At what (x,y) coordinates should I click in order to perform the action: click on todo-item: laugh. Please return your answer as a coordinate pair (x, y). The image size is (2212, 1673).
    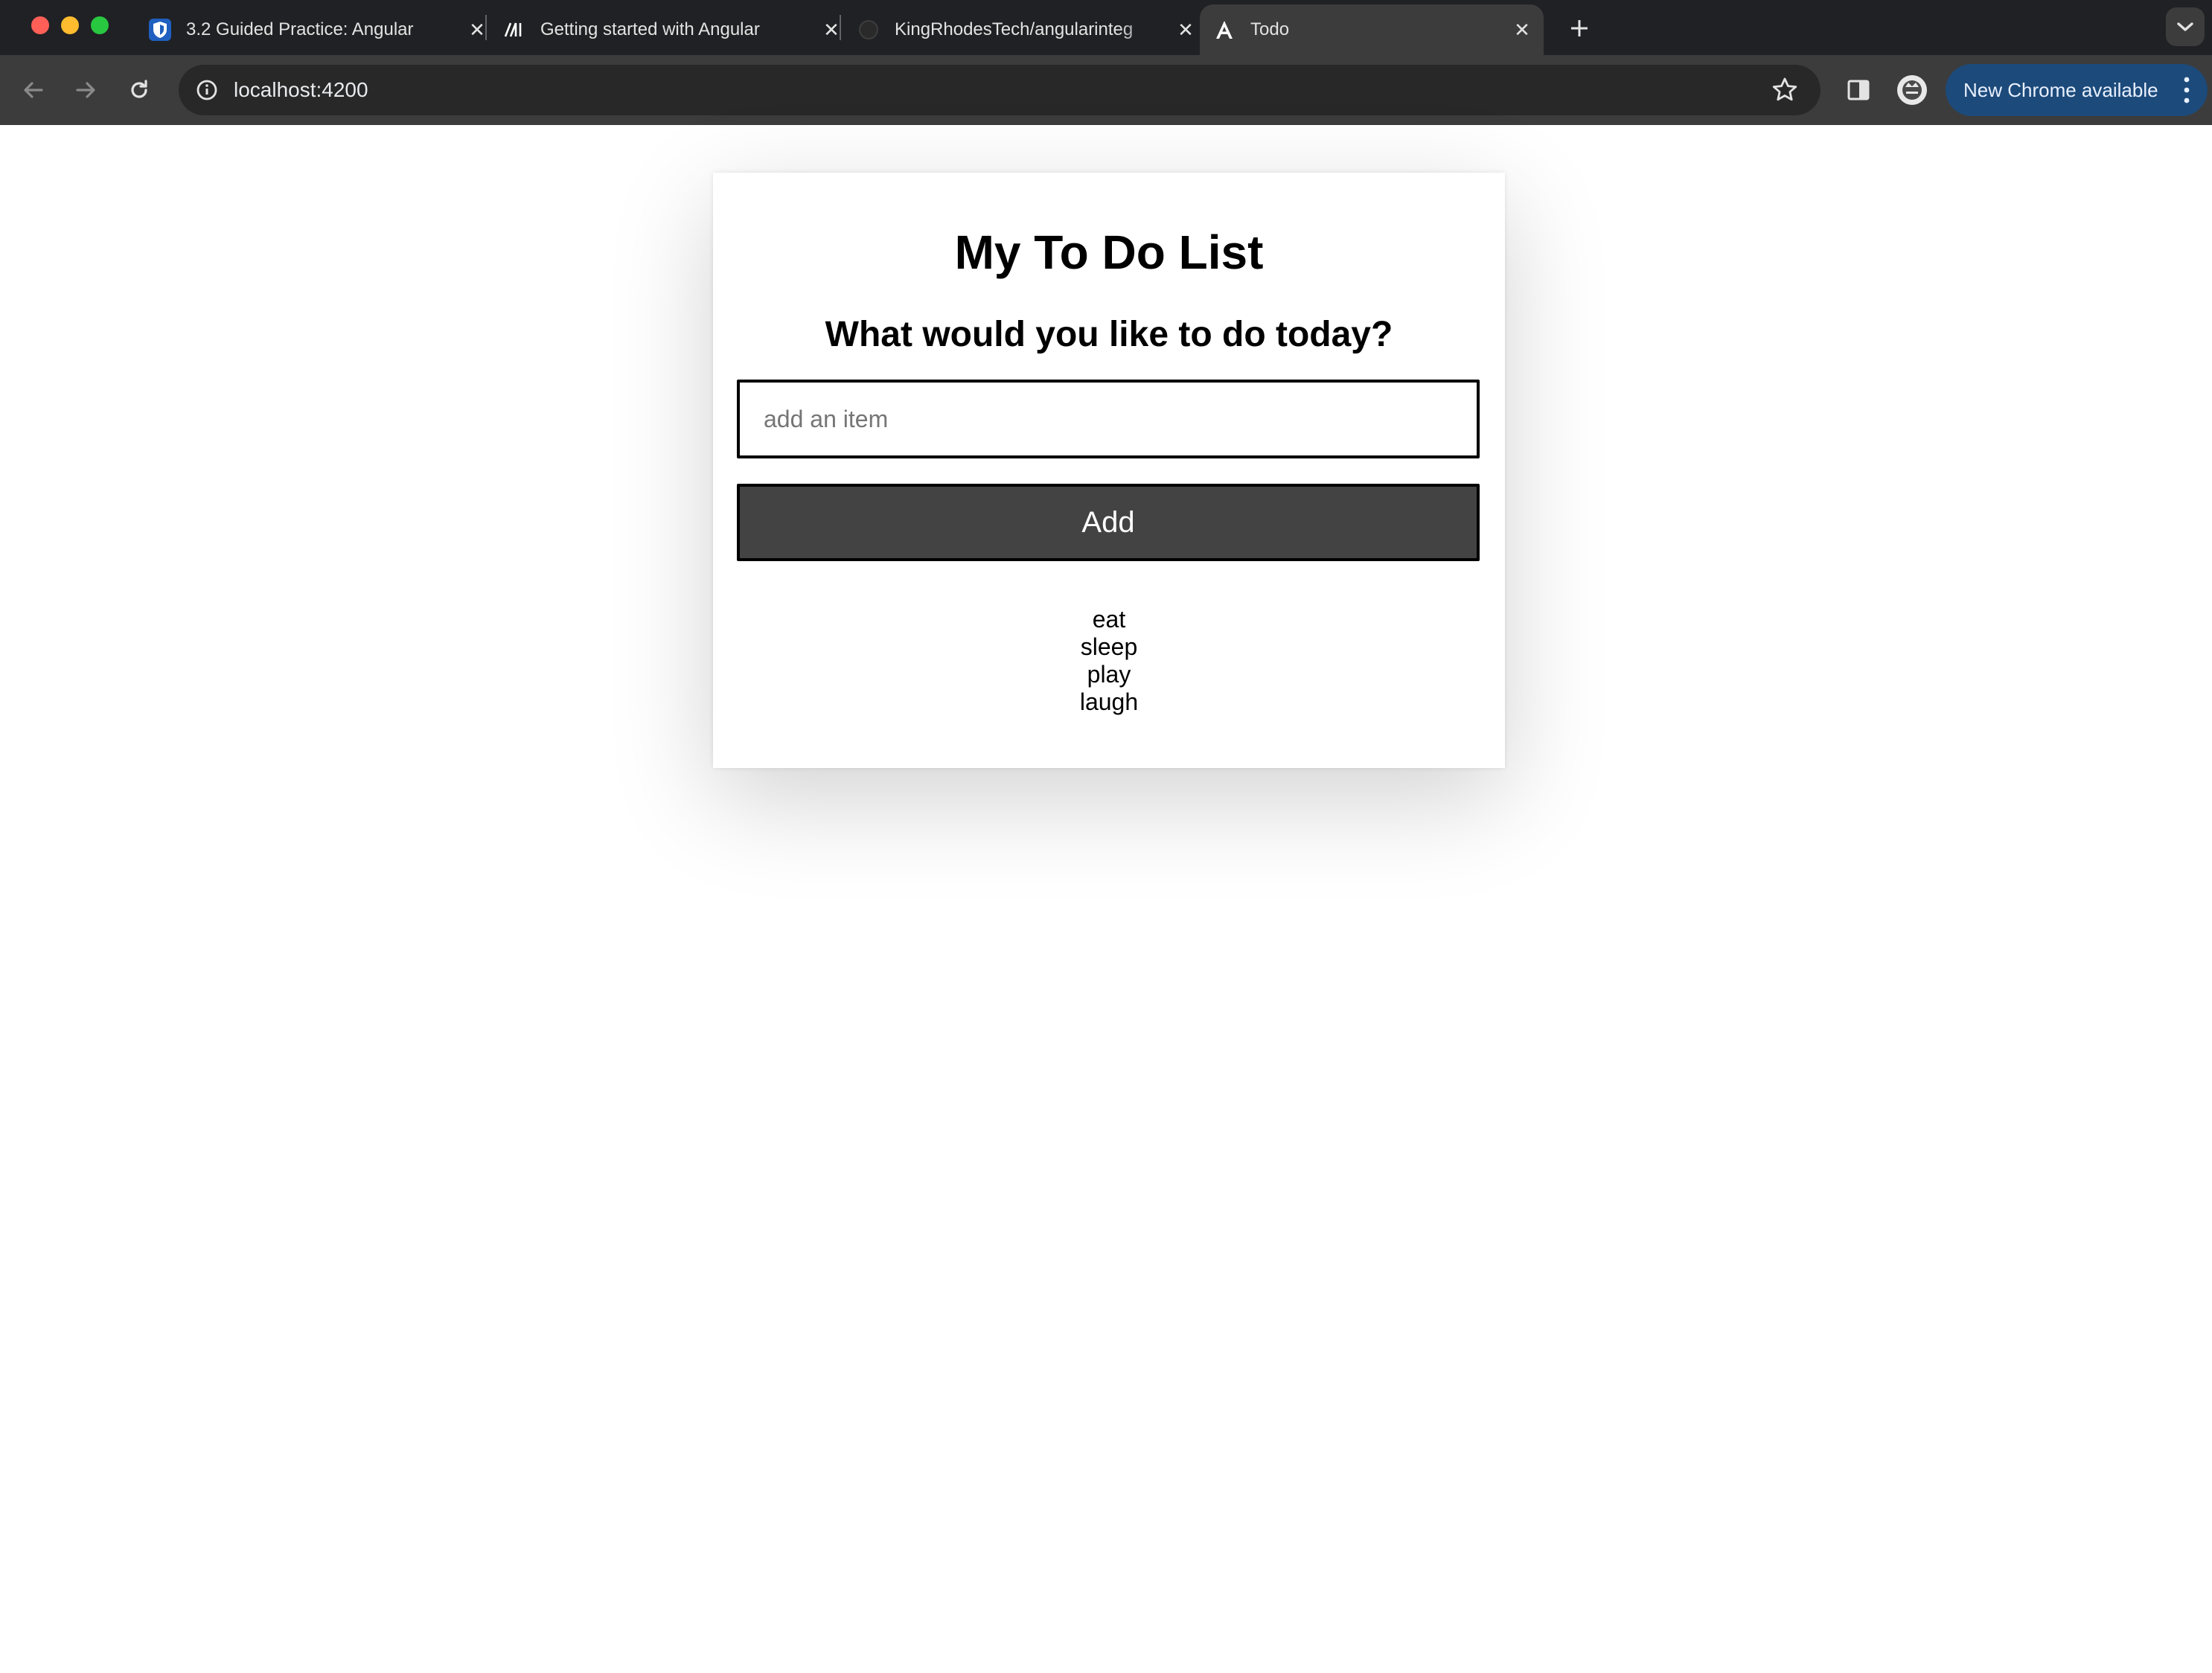
    Looking at the image, I should click on (1109, 701).